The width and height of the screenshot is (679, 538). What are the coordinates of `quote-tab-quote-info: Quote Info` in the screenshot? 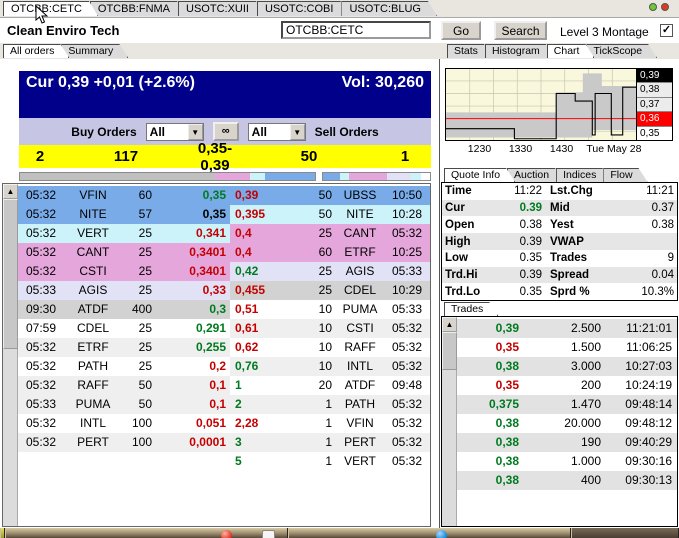 It's located at (479, 175).